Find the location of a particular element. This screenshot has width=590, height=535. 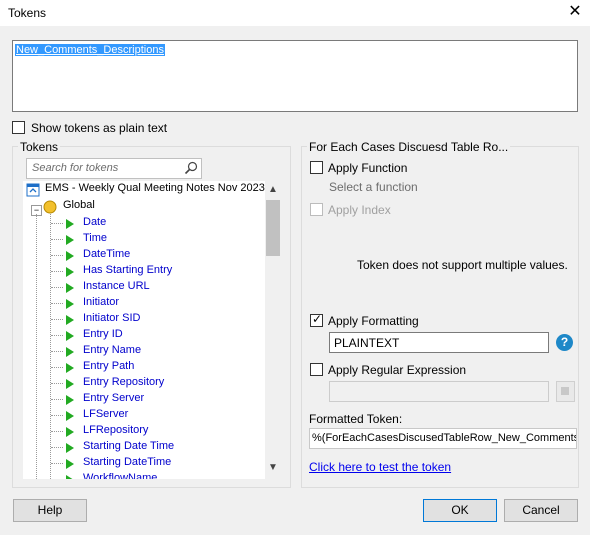

apply-function-label: Apply Function is located at coordinates (368, 168).